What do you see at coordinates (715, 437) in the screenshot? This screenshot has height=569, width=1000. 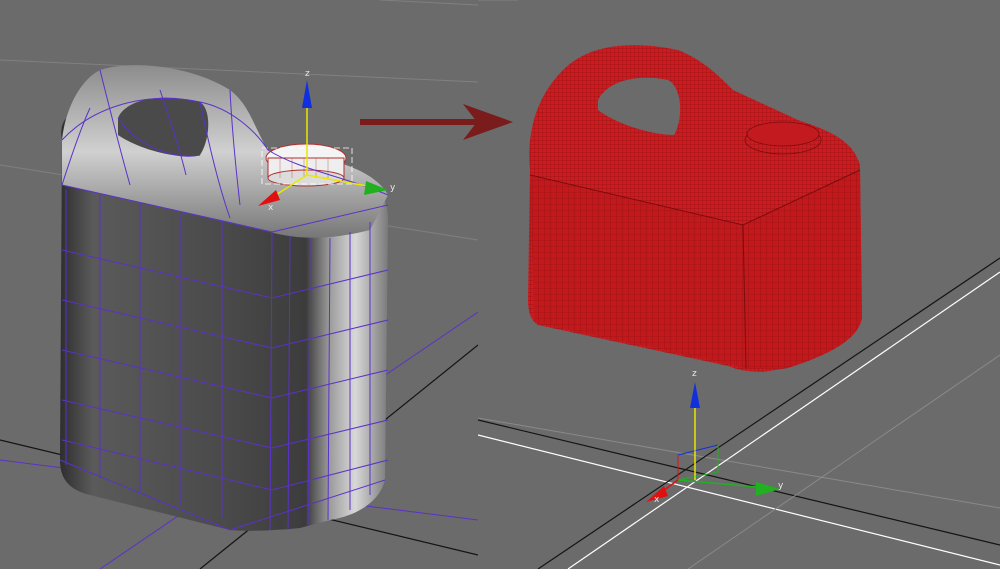 I see `transform-gizmo-right: z y x` at bounding box center [715, 437].